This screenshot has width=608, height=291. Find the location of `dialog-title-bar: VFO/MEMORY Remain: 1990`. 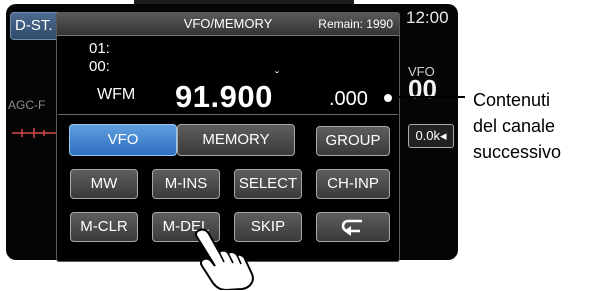

dialog-title-bar: VFO/MEMORY Remain: 1990 is located at coordinates (228, 24).